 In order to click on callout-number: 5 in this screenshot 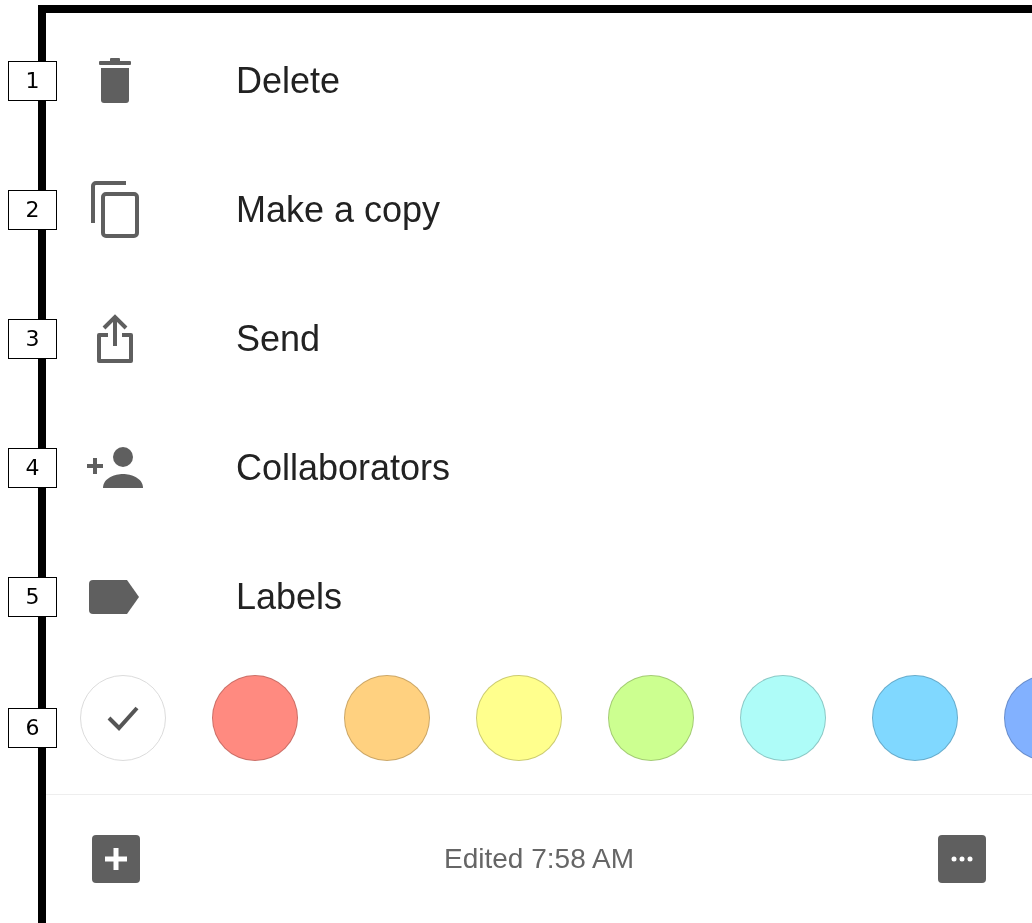, I will do `click(32, 596)`.